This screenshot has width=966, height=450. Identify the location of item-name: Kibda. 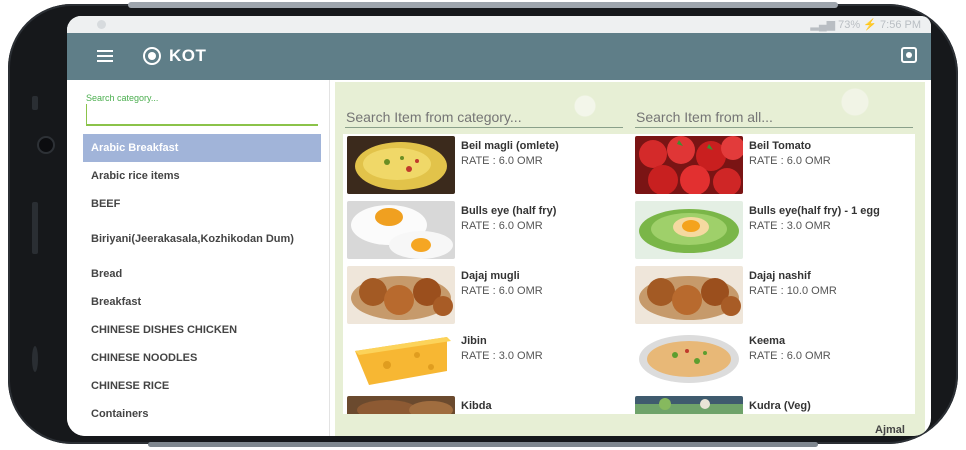
(476, 406).